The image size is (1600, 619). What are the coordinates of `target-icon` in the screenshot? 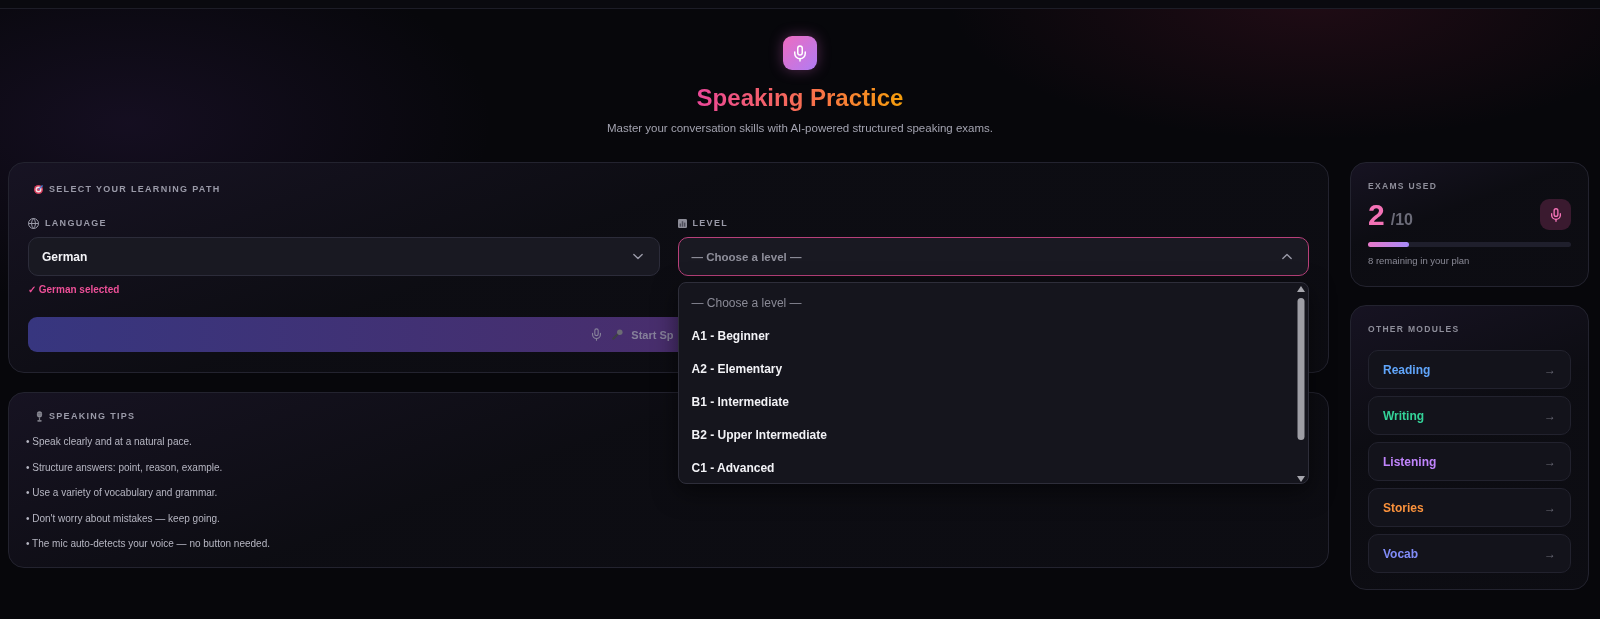 It's located at (38, 189).